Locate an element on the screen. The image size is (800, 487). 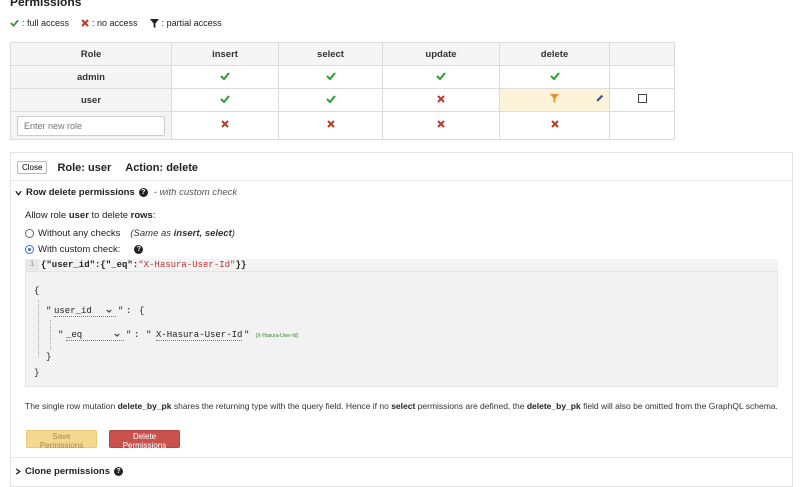
value-input: X-Hasura-User-Id is located at coordinates (199, 335).